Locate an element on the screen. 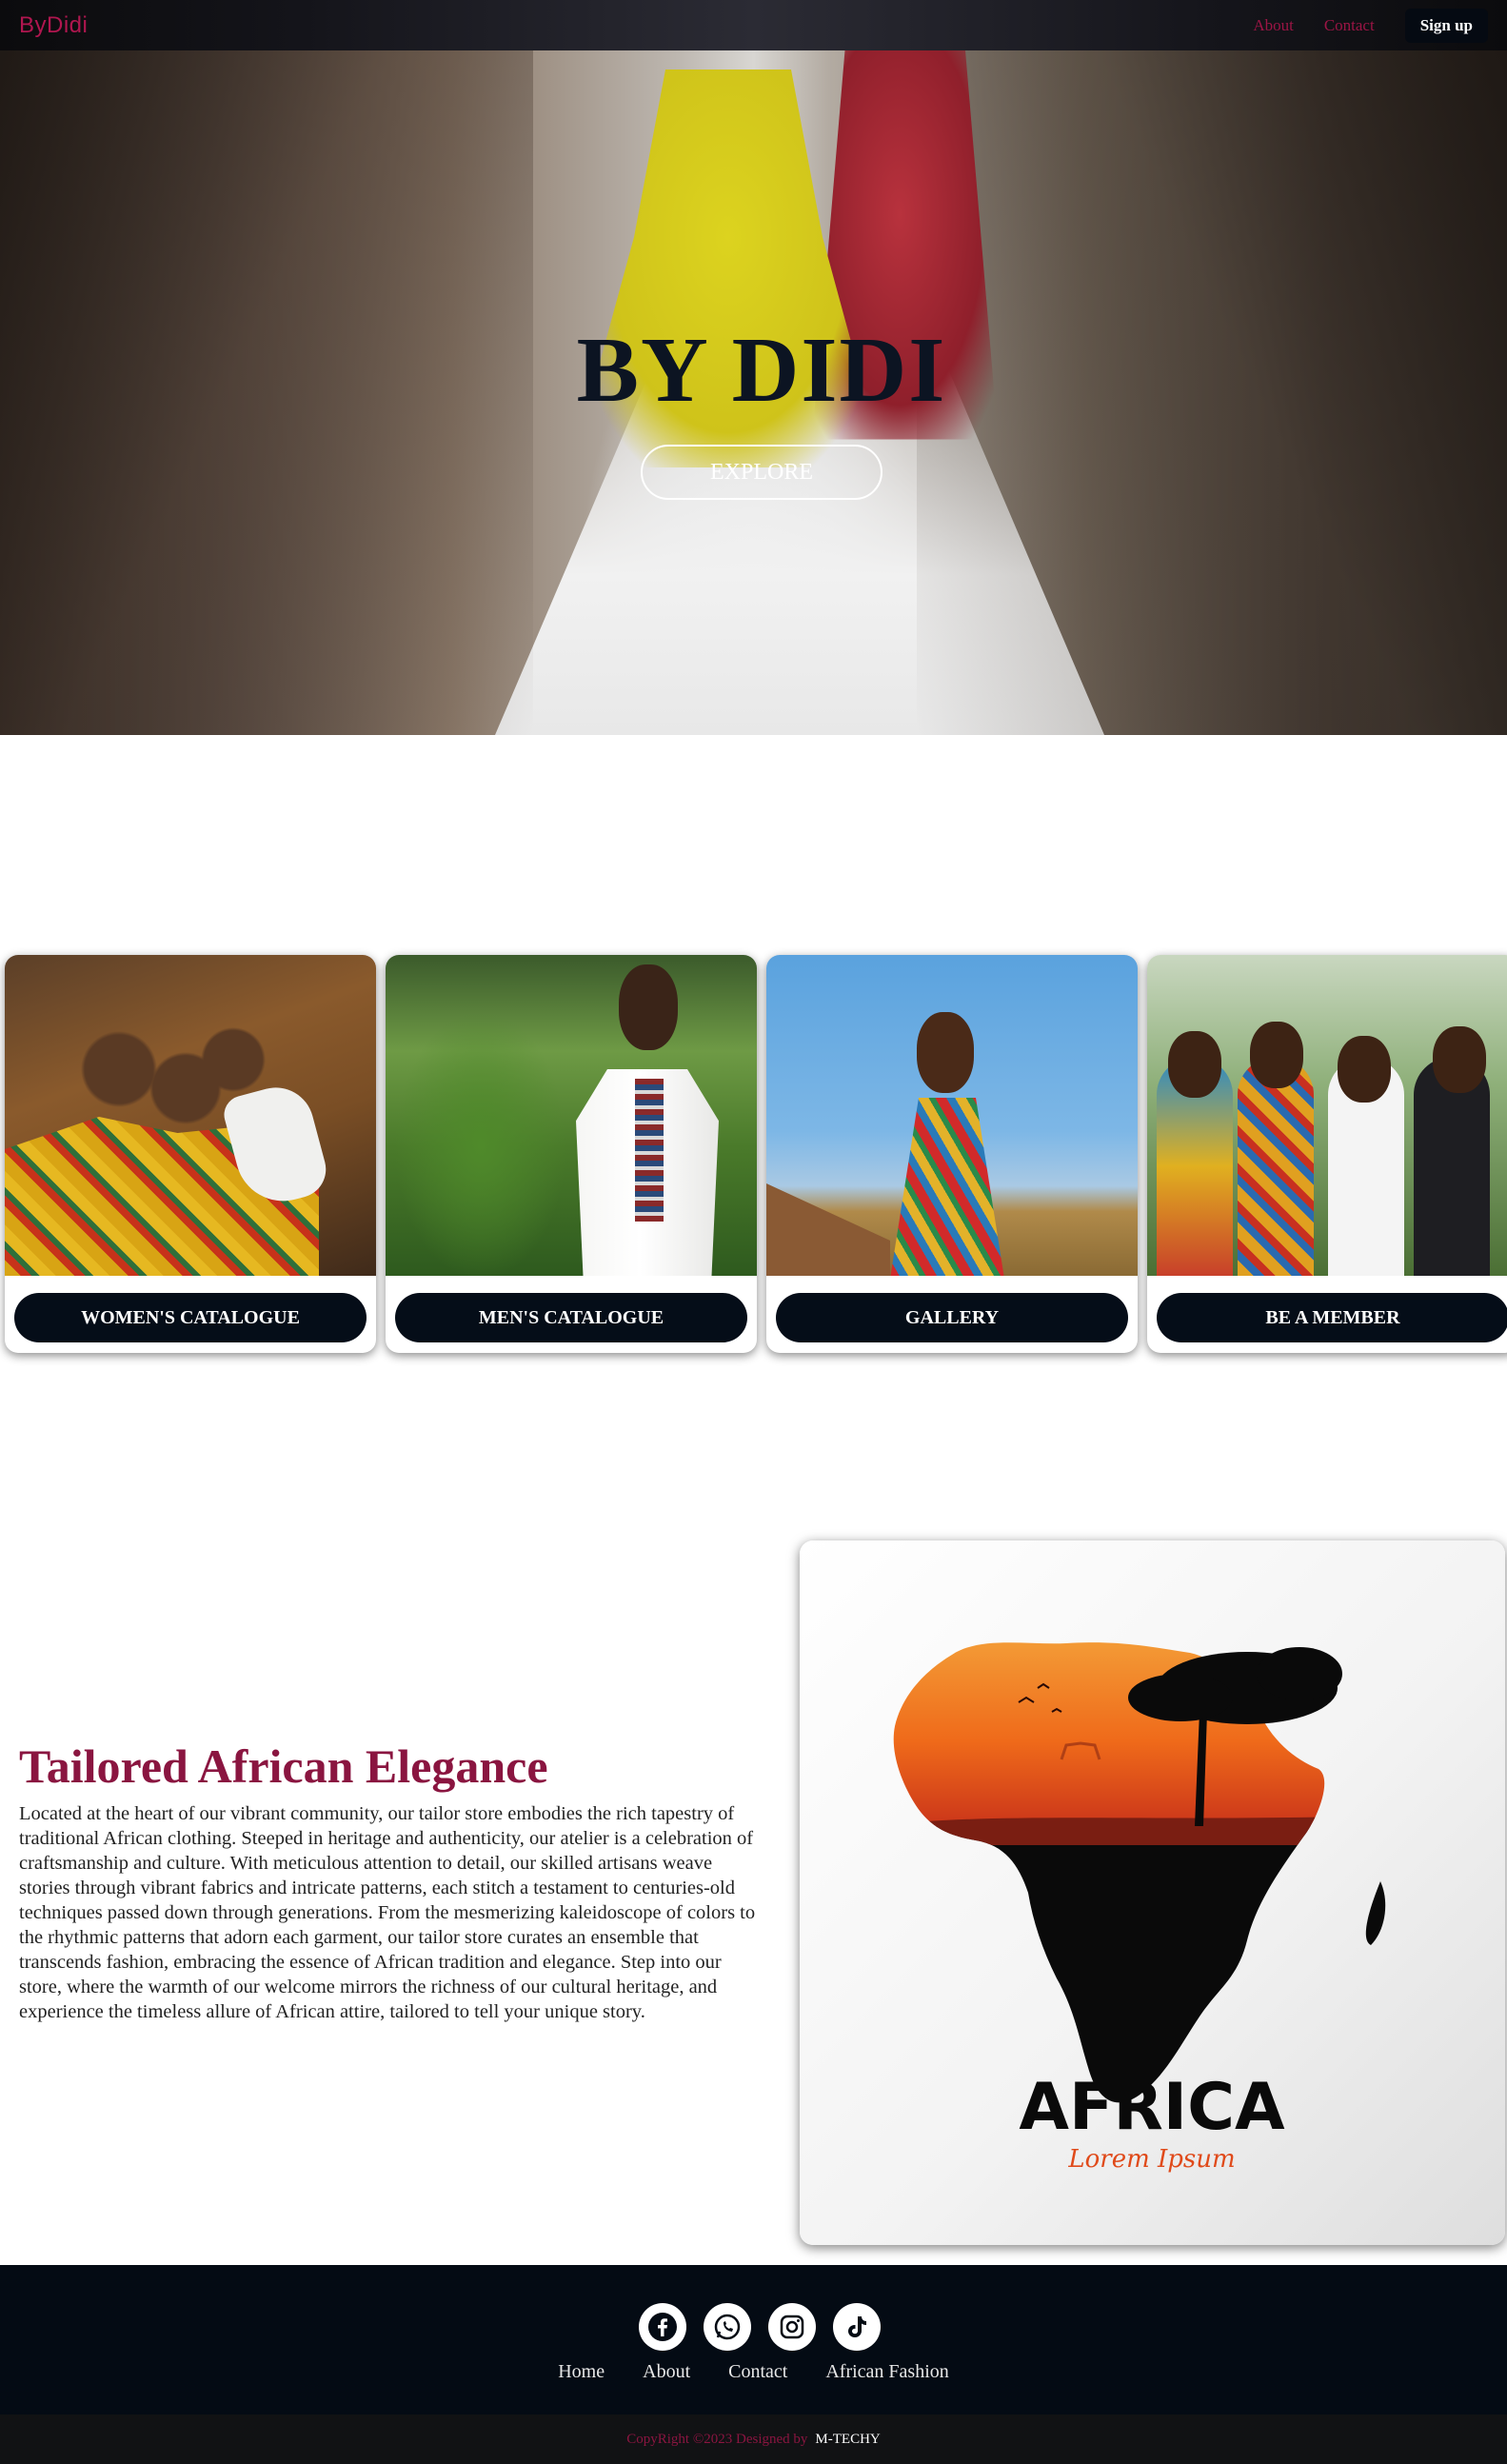 This screenshot has width=1507, height=2464. cliff is located at coordinates (828, 1229).